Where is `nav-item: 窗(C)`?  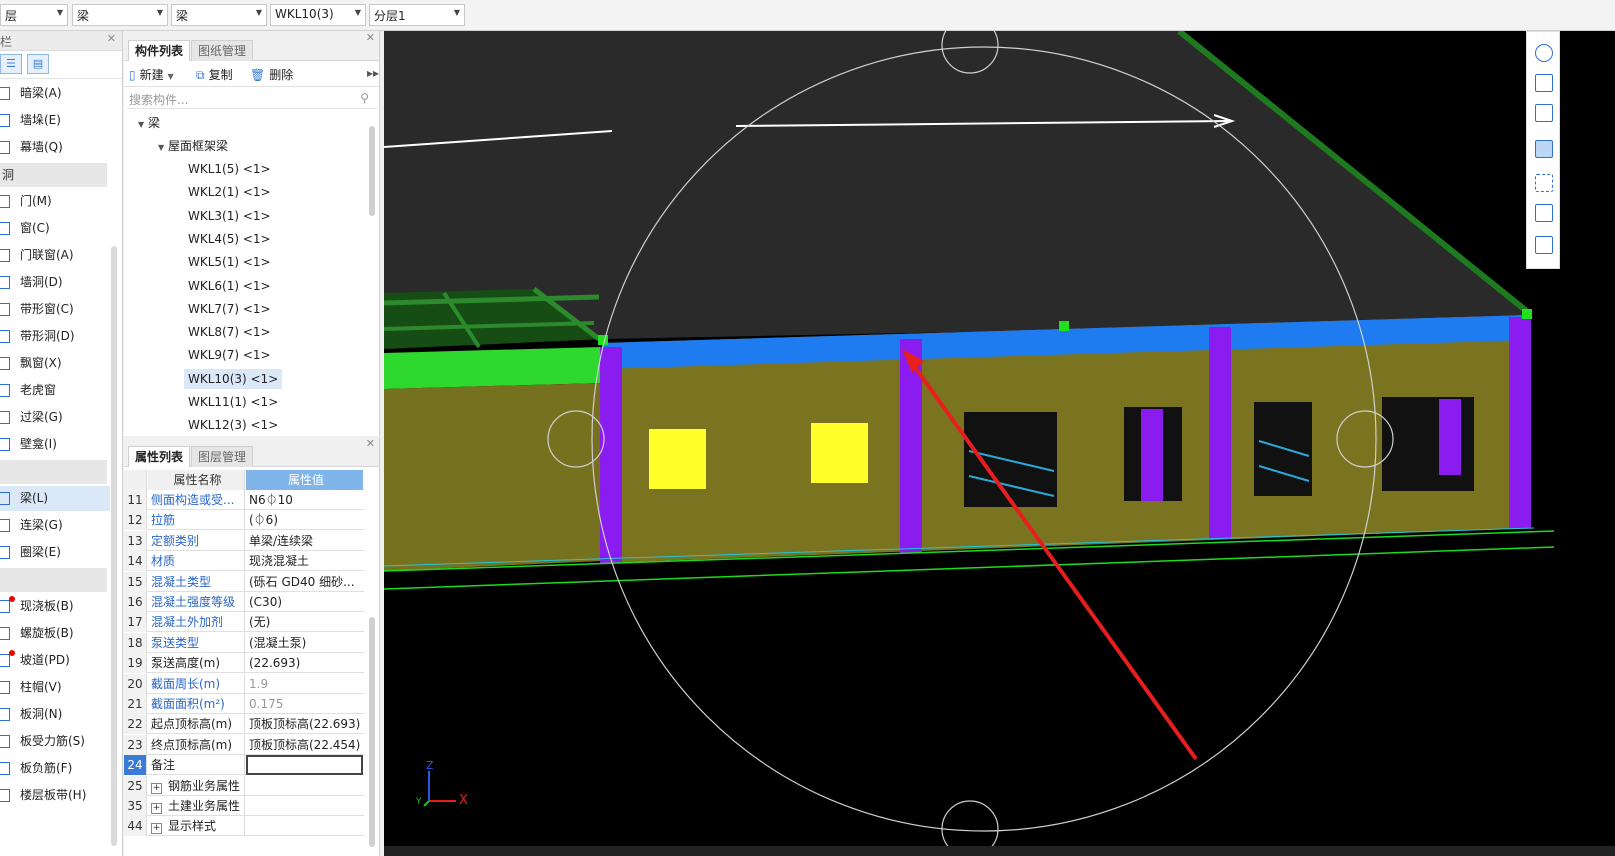 nav-item: 窗(C) is located at coordinates (55, 228).